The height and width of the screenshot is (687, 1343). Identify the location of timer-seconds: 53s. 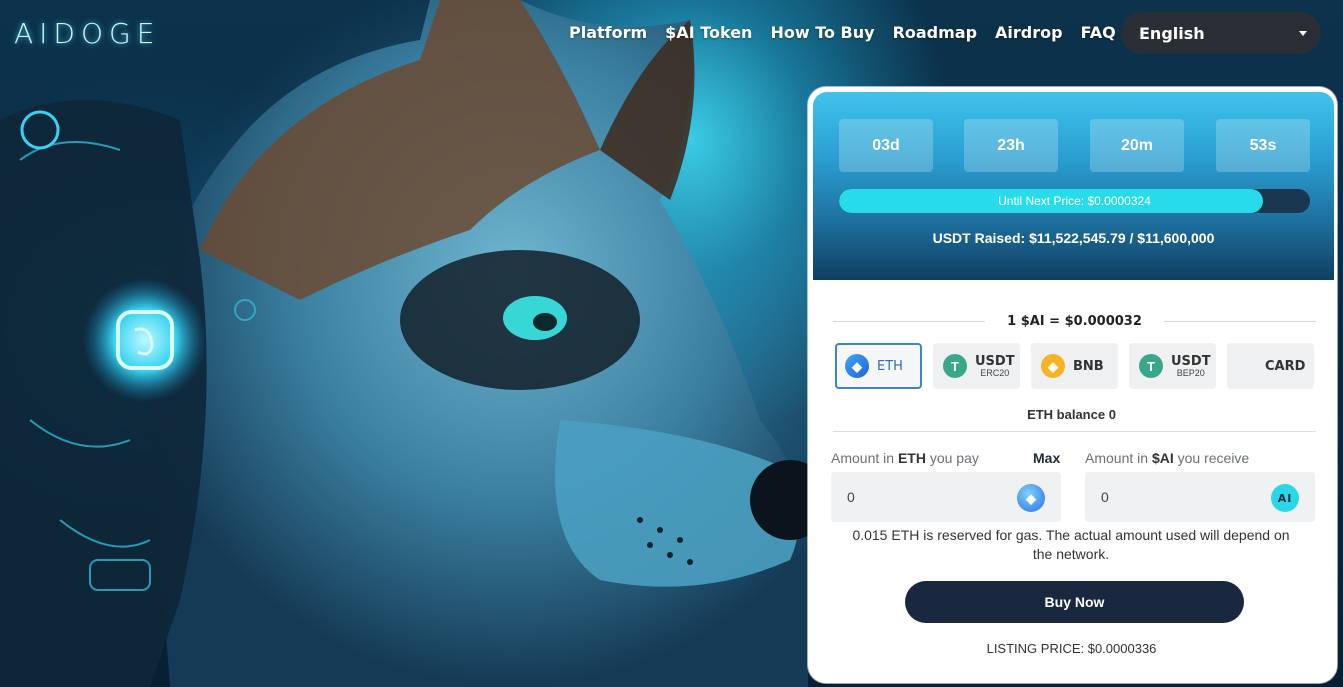
(1263, 145).